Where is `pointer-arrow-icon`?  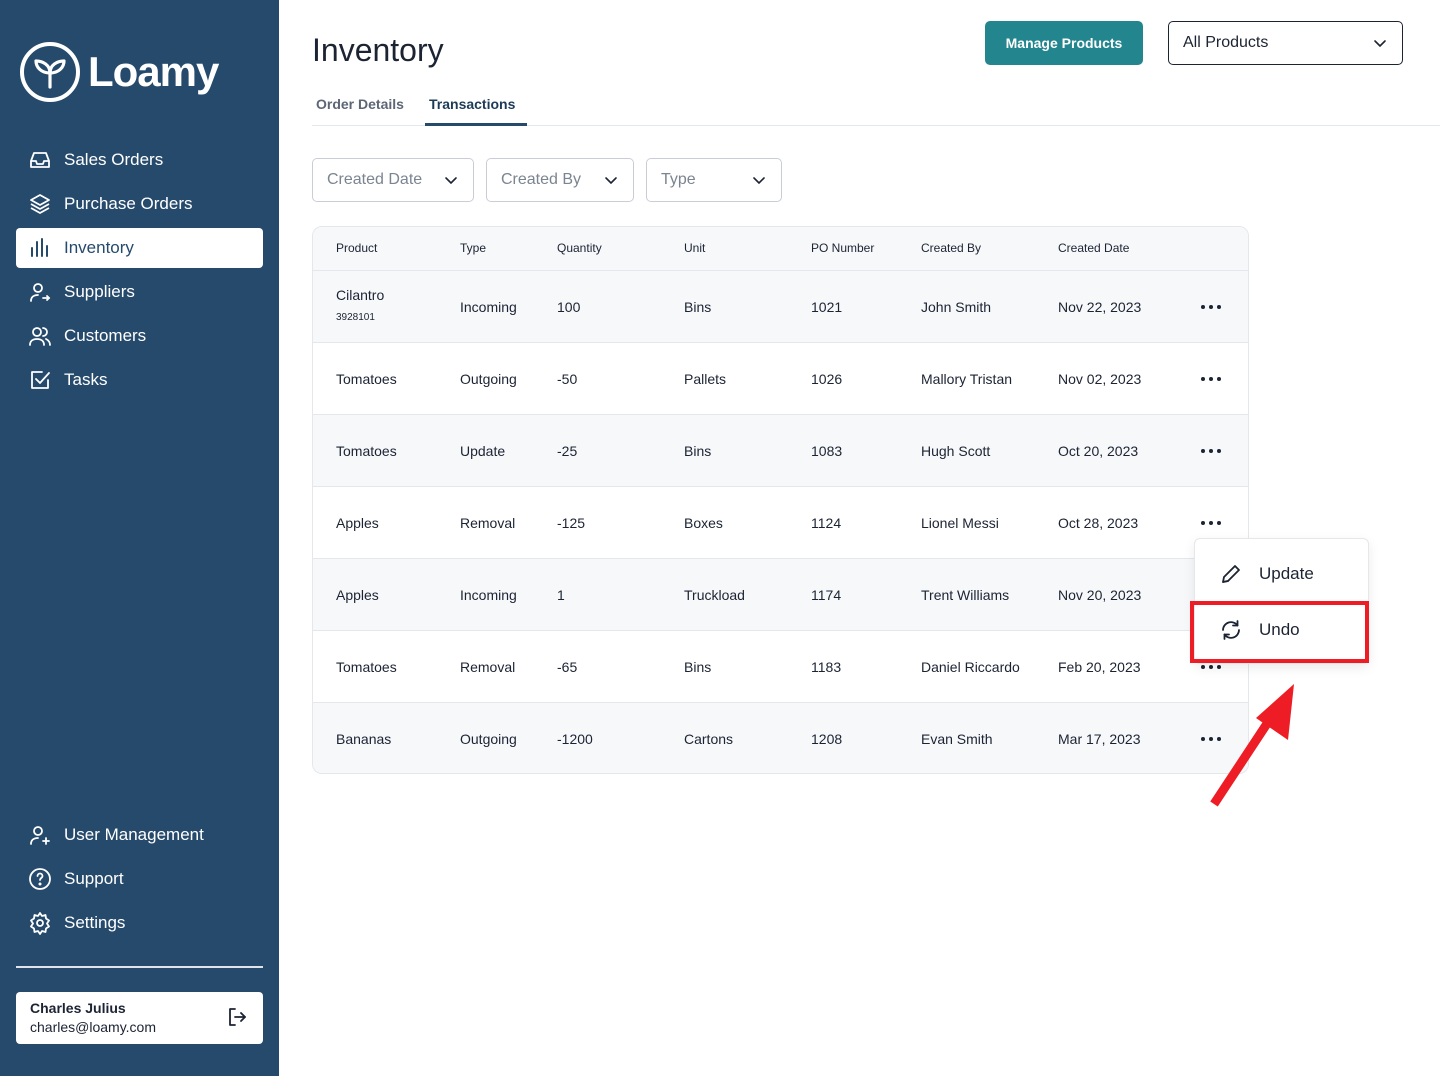 pointer-arrow-icon is located at coordinates (1252, 745).